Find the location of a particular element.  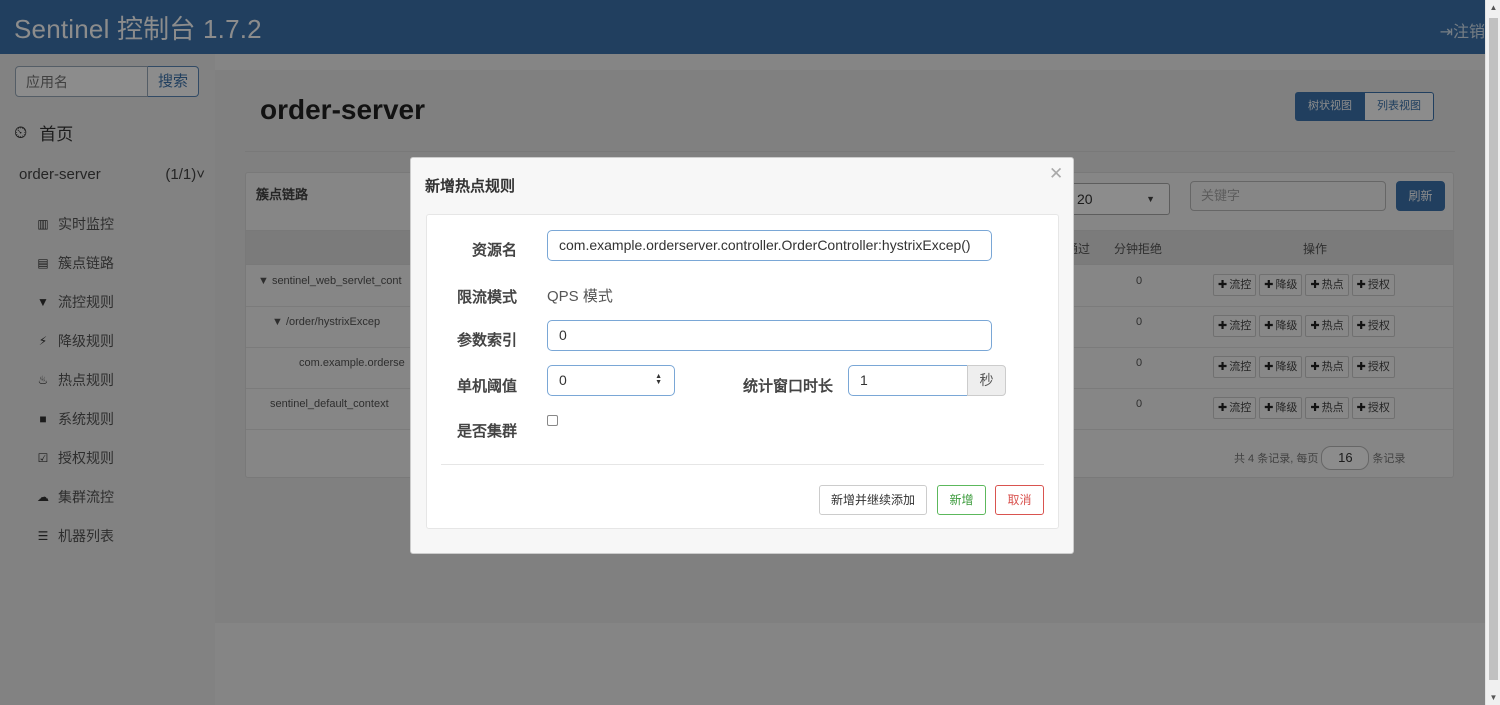

add-and-continue-button: 新增并继续添加 is located at coordinates (873, 500).